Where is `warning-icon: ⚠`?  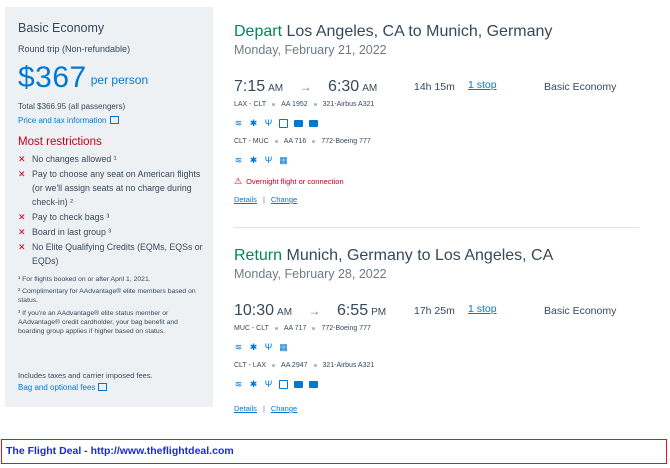
warning-icon: ⚠ is located at coordinates (238, 181).